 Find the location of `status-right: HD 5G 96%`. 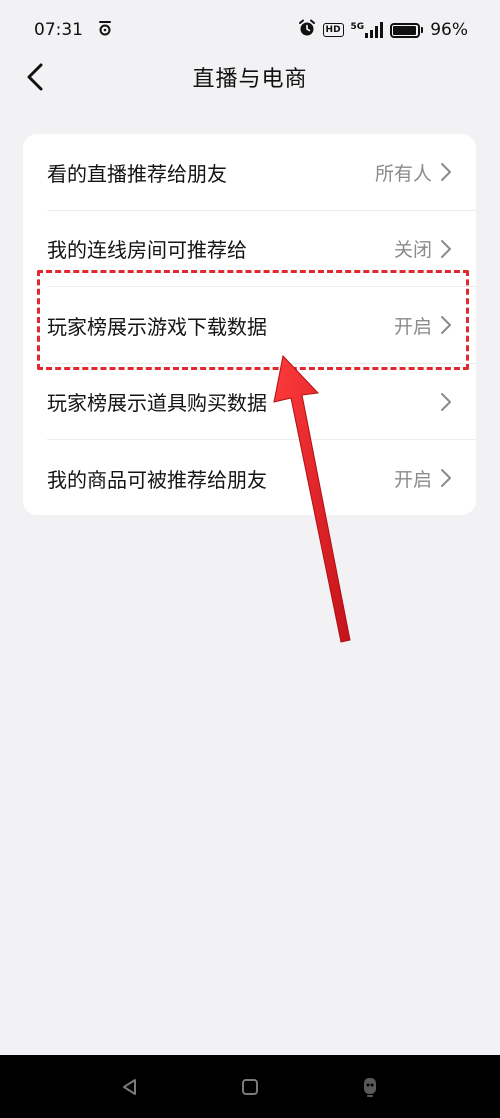

status-right: HD 5G 96% is located at coordinates (383, 30).